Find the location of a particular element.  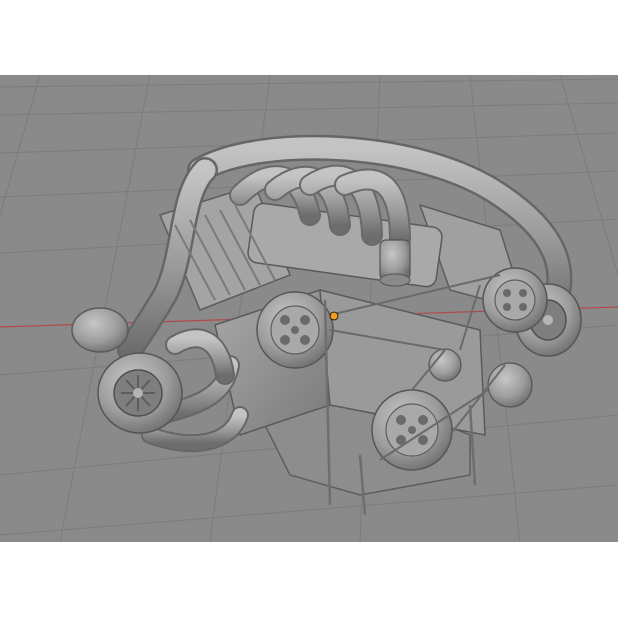

left-turbocharger is located at coordinates (127, 370).